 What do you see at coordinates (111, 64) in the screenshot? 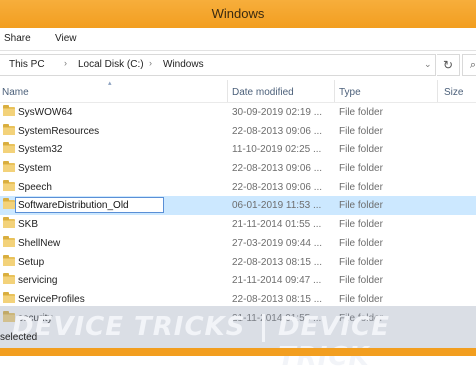
I see `breadcrumb-local-disk: Local Disk (C:)` at bounding box center [111, 64].